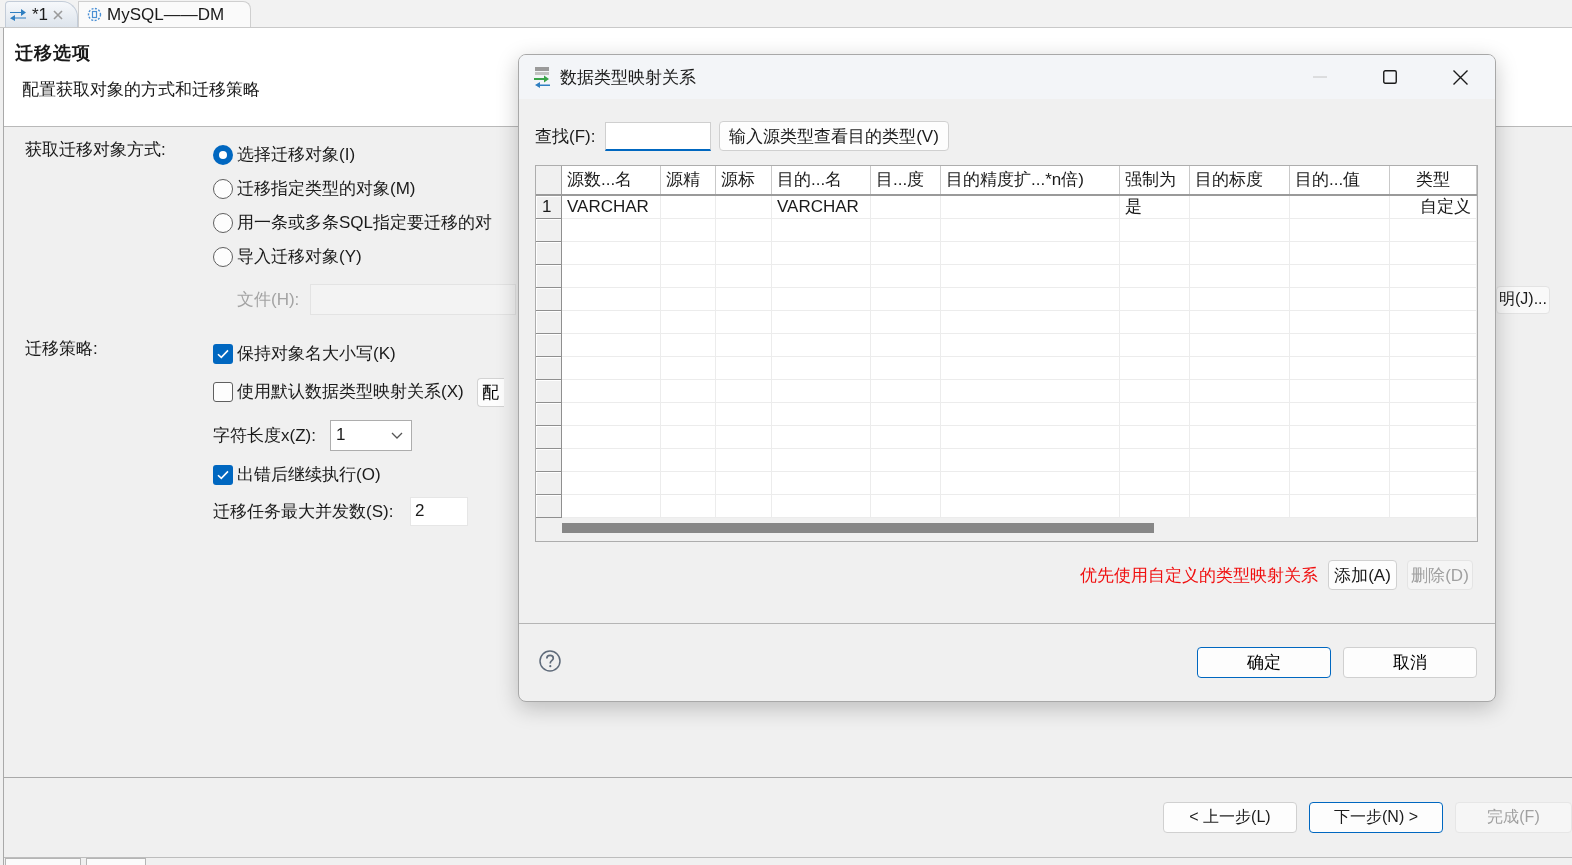 The height and width of the screenshot is (865, 1572). I want to click on dialog-title: 数据类型映射关系, so click(628, 77).